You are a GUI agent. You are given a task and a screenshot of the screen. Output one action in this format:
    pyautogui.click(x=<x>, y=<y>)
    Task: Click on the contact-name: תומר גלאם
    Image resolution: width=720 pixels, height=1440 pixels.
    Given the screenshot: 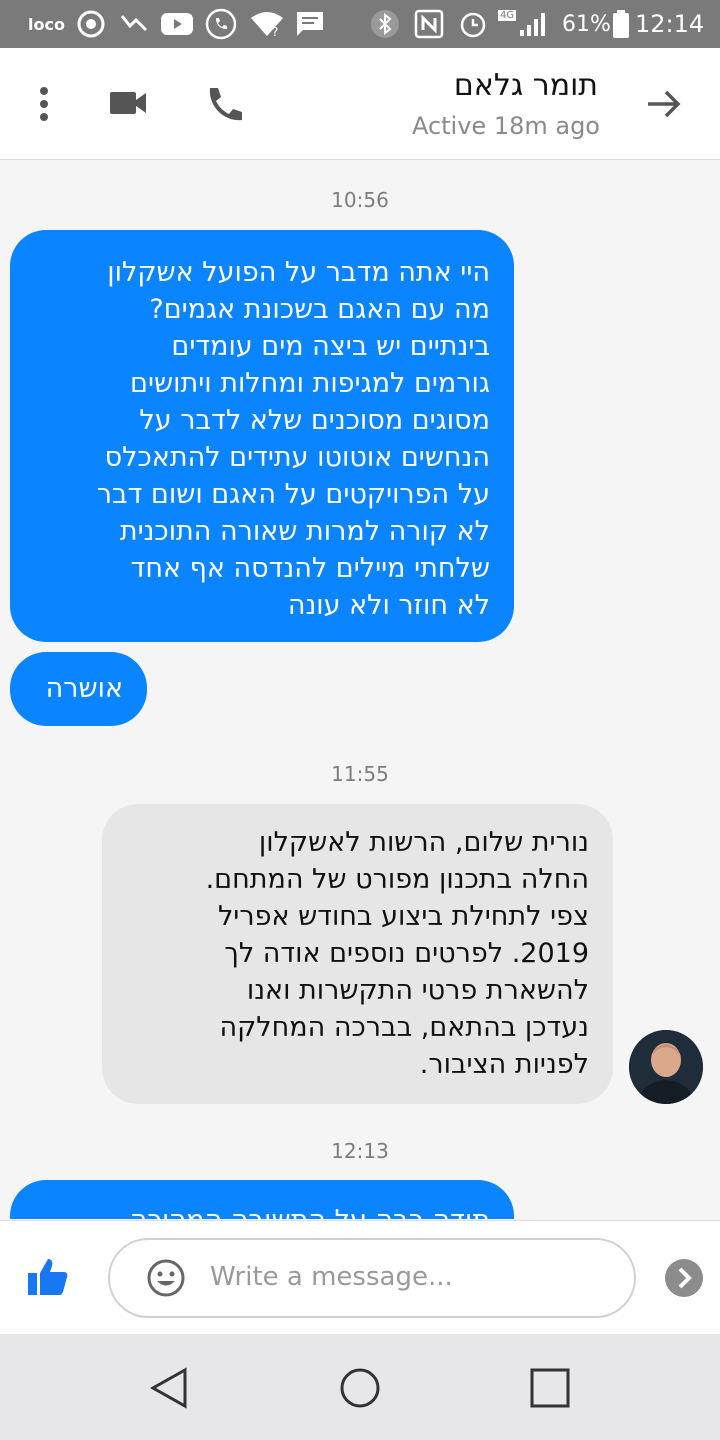 What is the action you would take?
    pyautogui.click(x=526, y=85)
    